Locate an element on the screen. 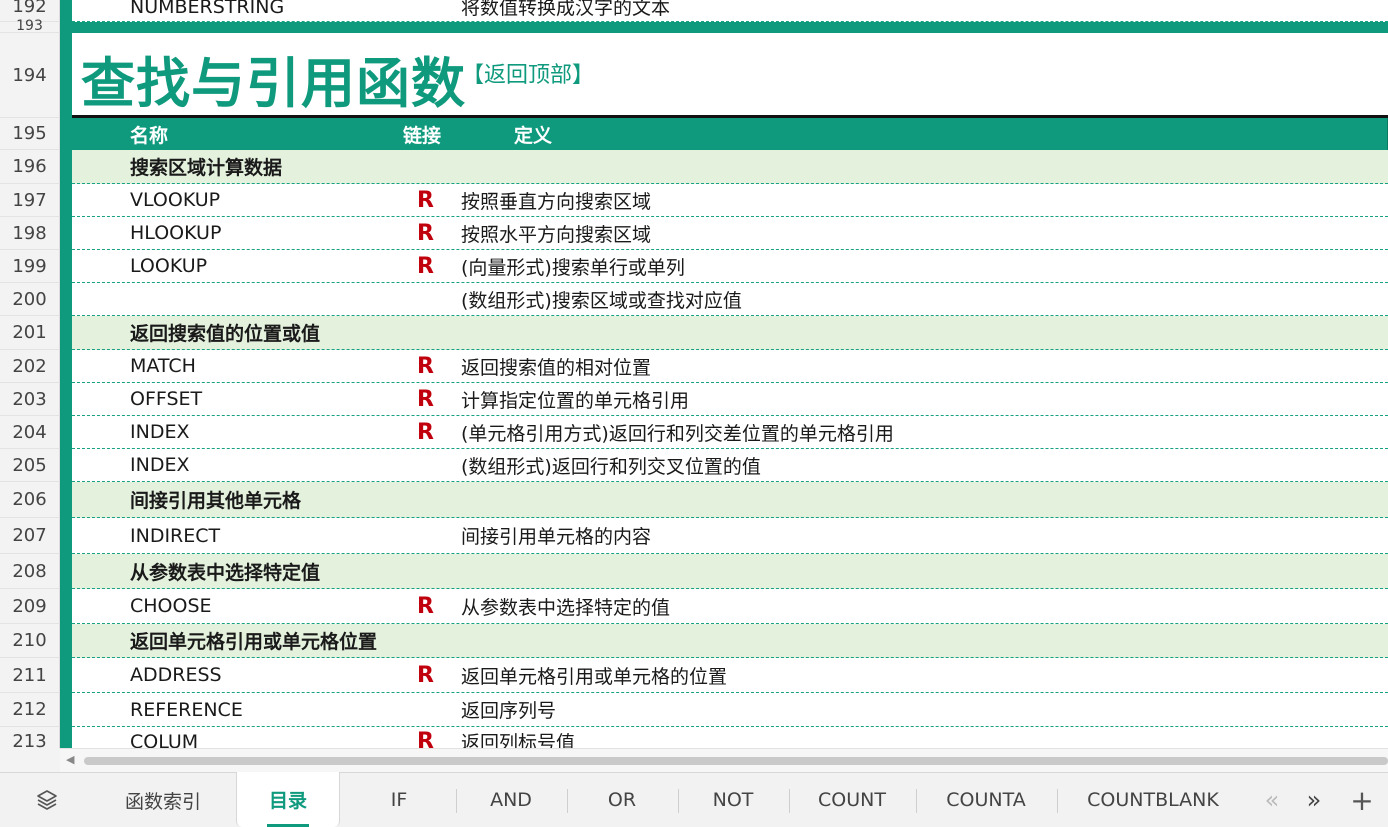  function-name: INDIRECT is located at coordinates (175, 535).